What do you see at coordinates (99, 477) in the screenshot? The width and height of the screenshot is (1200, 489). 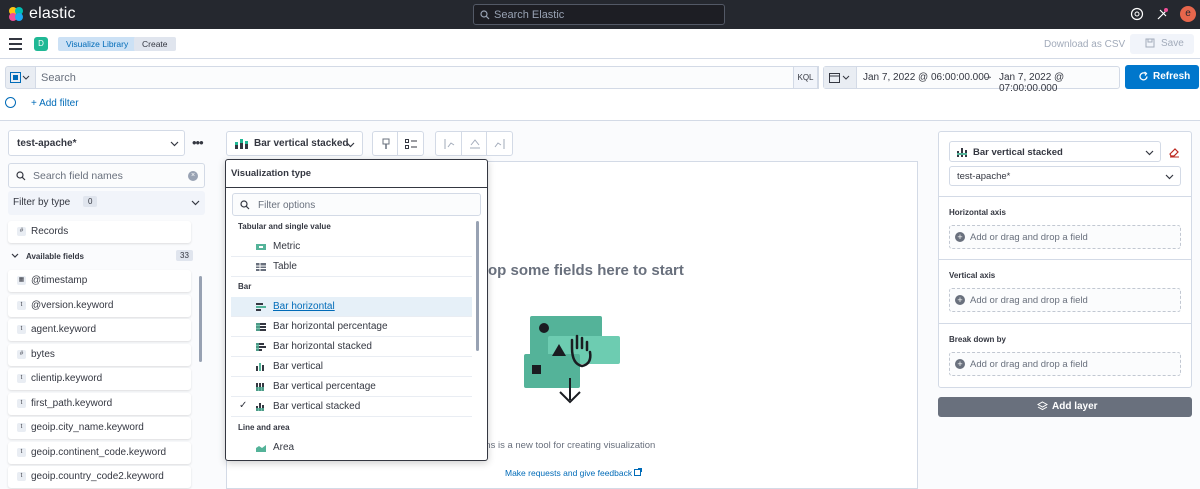 I see `field-item: t geoip.country_code2.keyword` at bounding box center [99, 477].